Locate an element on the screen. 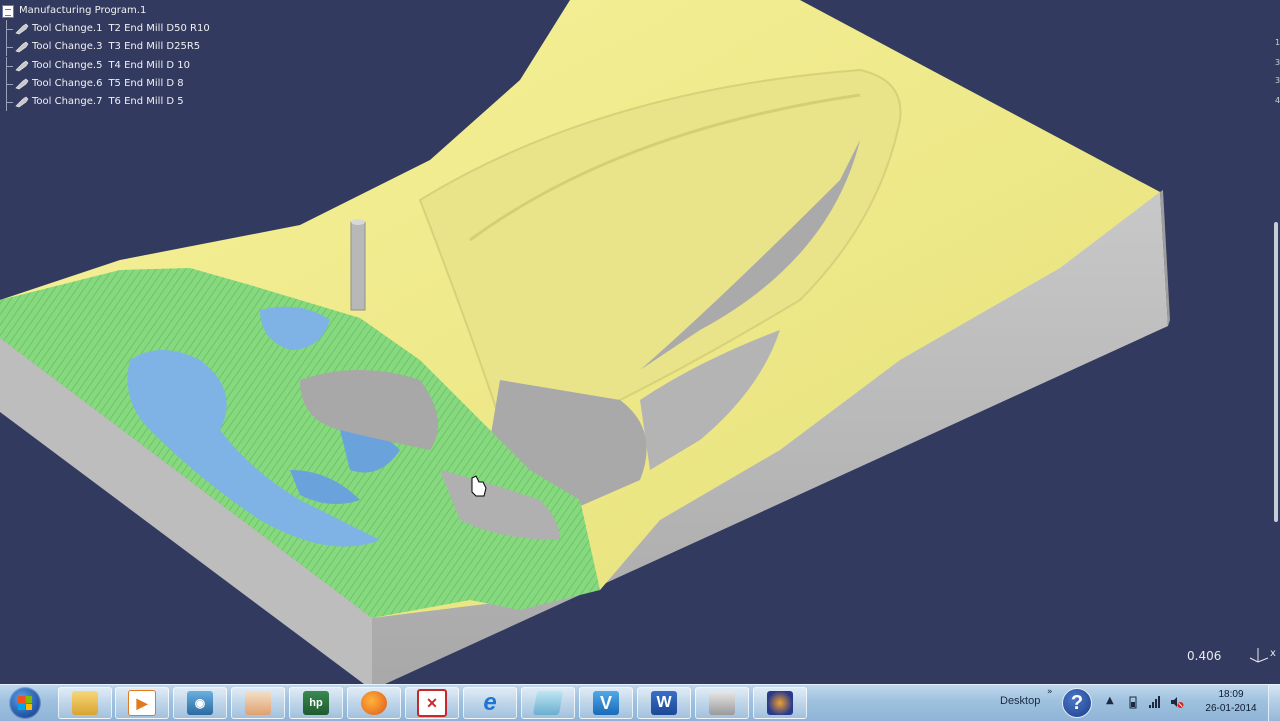 Image resolution: width=1280 pixels, height=721 pixels. tree-item-tool-change-5: Tool Change.5 T4 End Mill D 10 is located at coordinates (106, 65).